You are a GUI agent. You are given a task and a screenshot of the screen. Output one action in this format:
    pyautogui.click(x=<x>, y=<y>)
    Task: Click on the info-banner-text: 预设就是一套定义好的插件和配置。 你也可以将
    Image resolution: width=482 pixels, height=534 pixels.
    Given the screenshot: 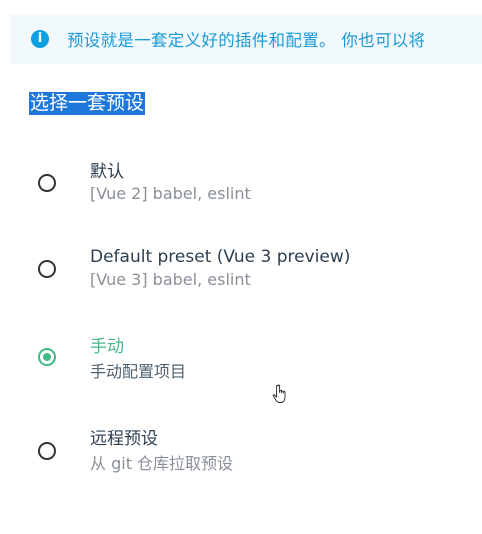 What is the action you would take?
    pyautogui.click(x=246, y=40)
    